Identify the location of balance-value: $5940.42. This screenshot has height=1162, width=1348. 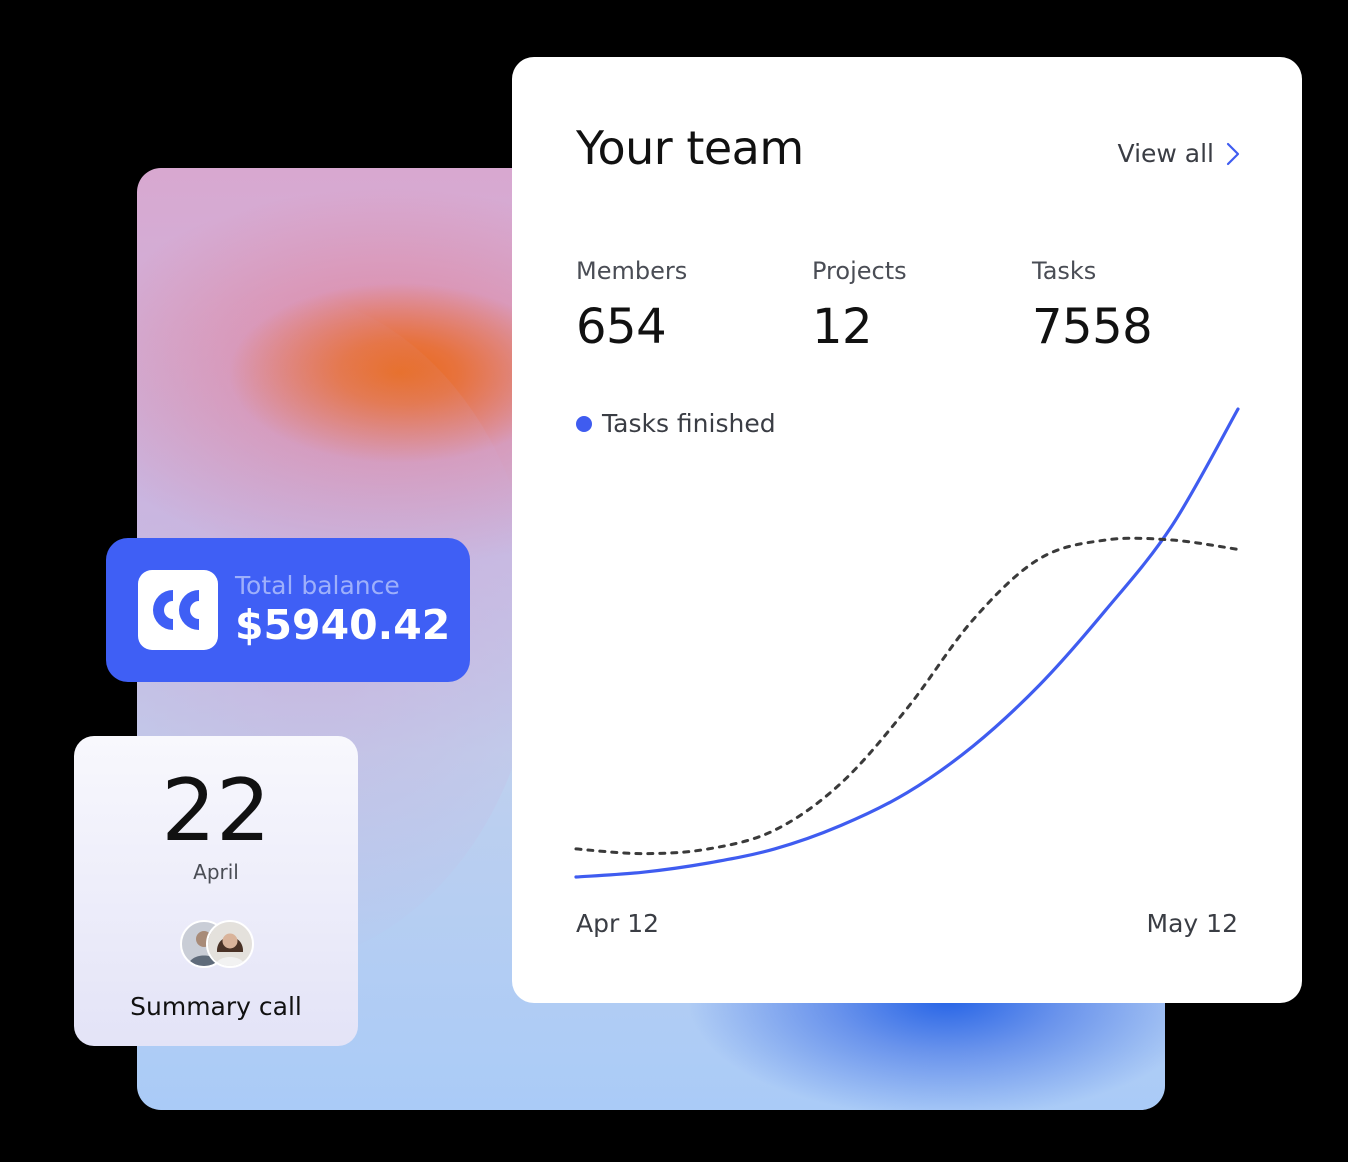
(343, 625).